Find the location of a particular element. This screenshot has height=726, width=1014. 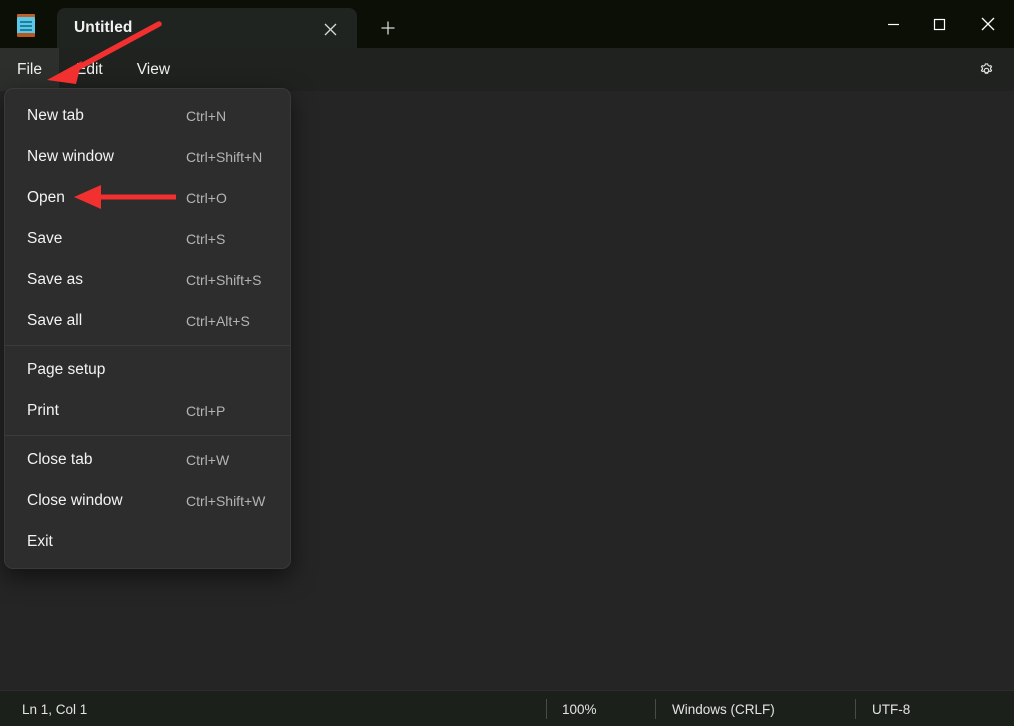

menu-file-label: File is located at coordinates (29, 69).